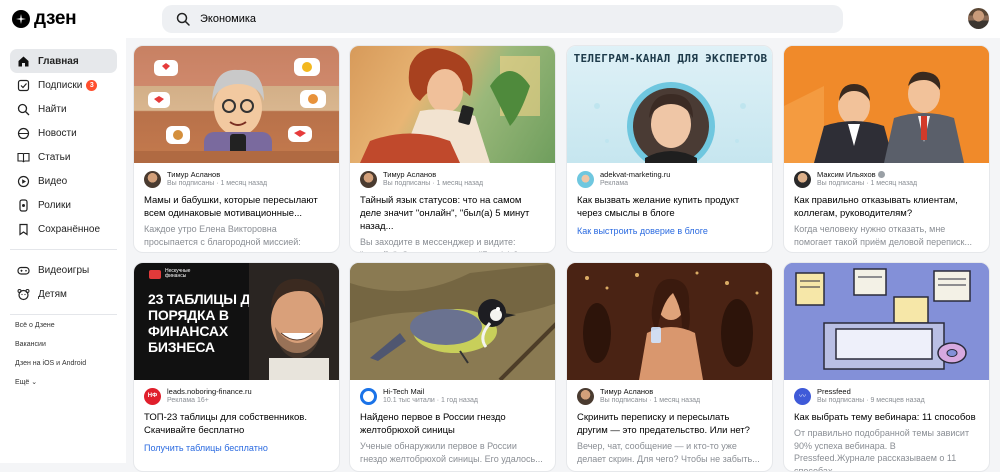  I want to click on footer-link-jobs: Вакансии, so click(50, 344).